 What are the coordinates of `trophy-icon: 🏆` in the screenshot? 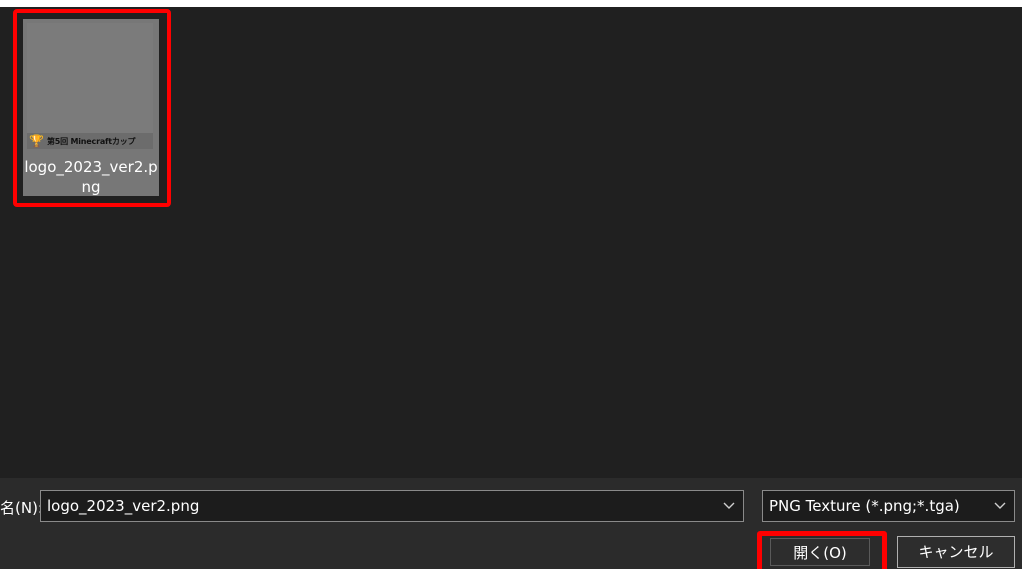 It's located at (36, 141).